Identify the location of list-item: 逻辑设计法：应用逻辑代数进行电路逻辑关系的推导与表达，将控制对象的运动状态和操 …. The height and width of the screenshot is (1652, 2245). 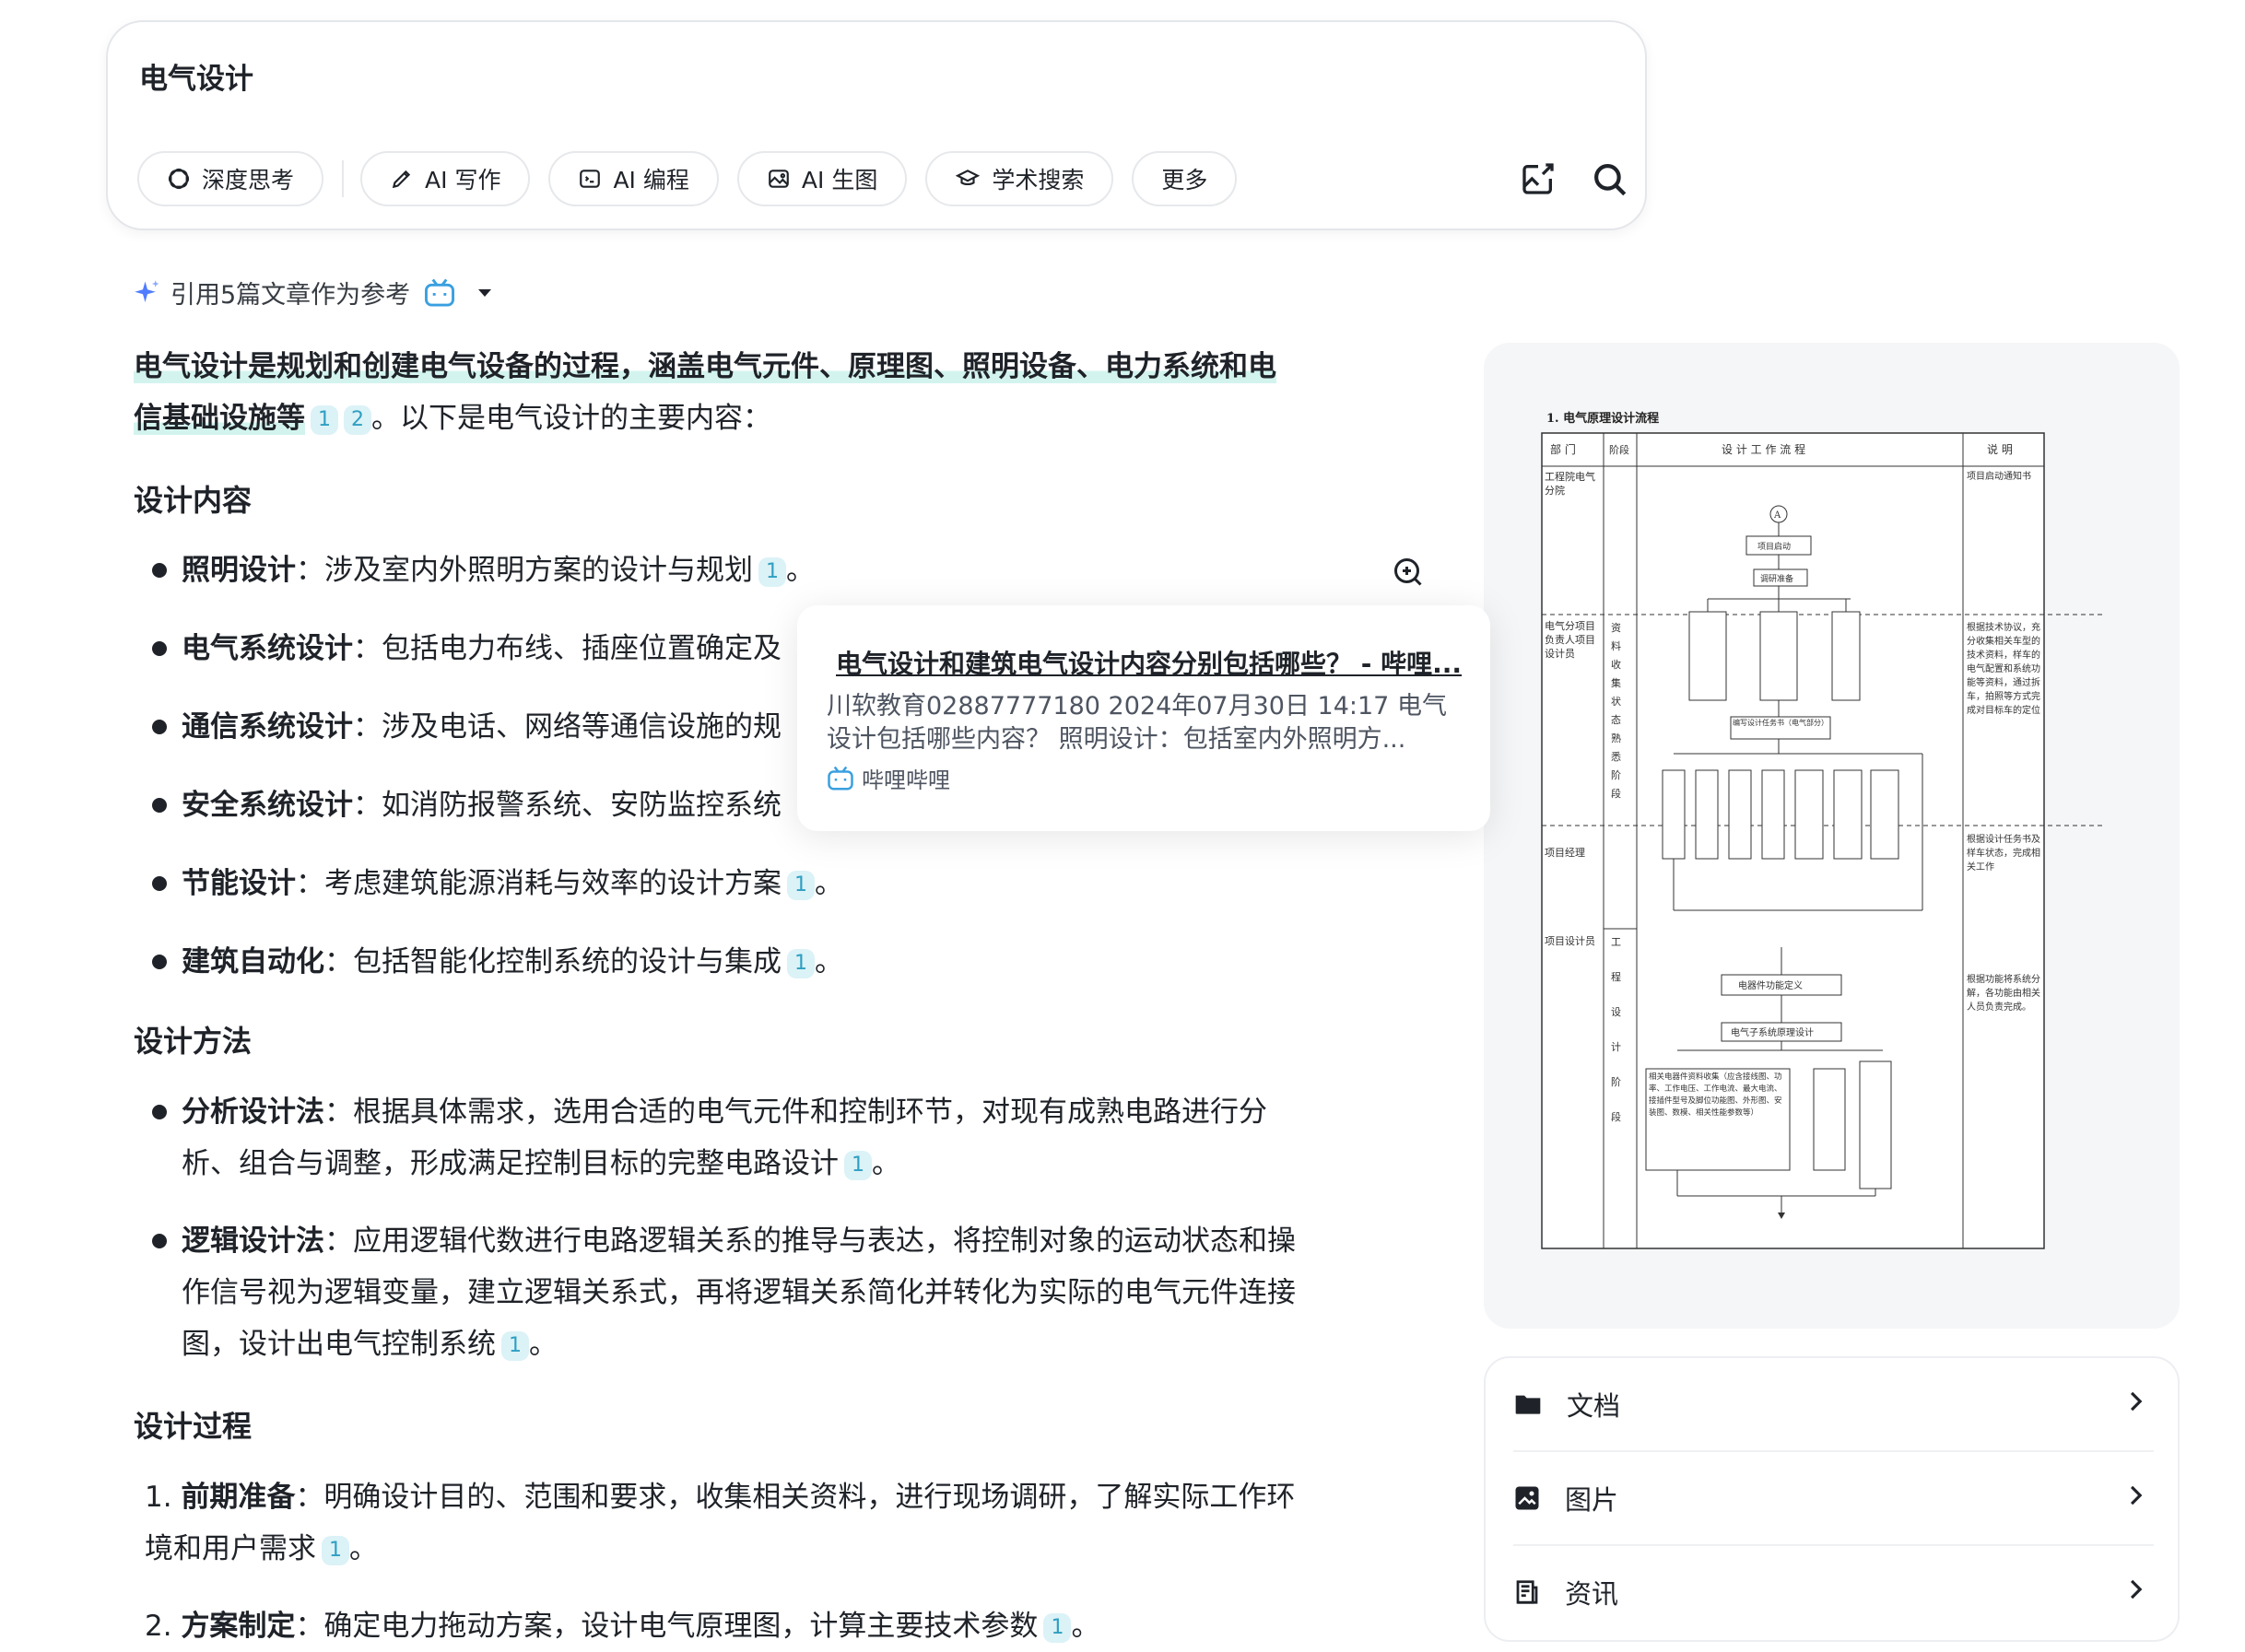
(739, 1293).